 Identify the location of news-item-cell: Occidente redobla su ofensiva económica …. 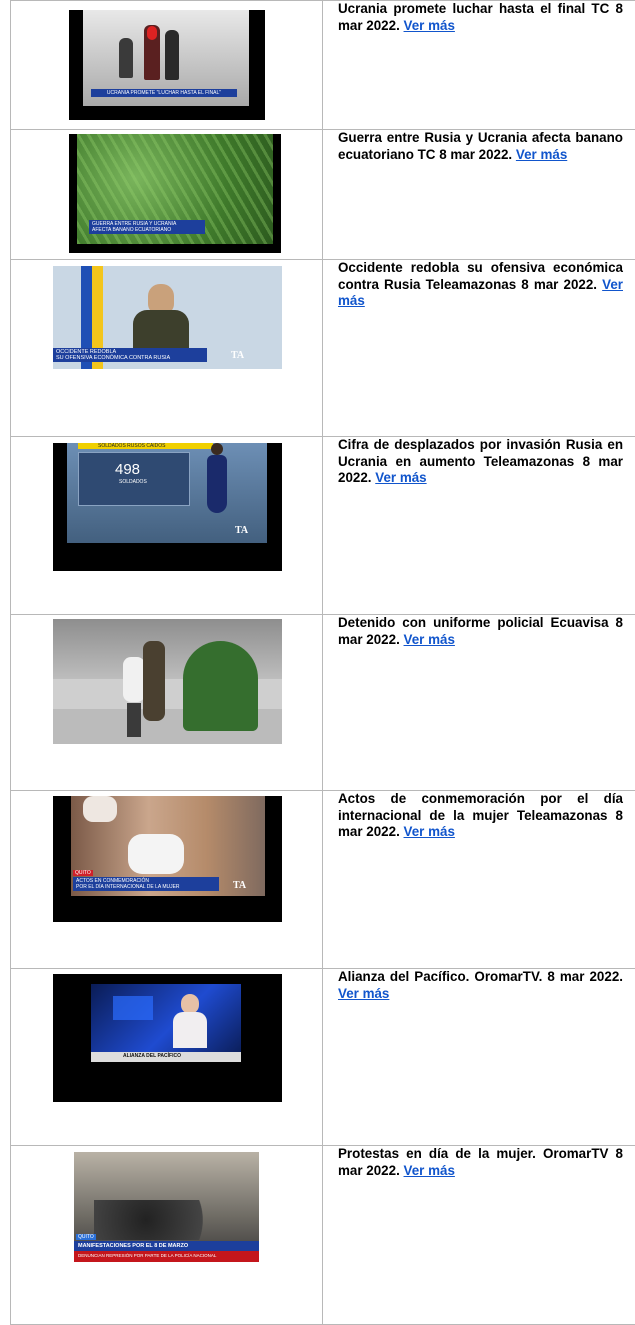
(479, 348).